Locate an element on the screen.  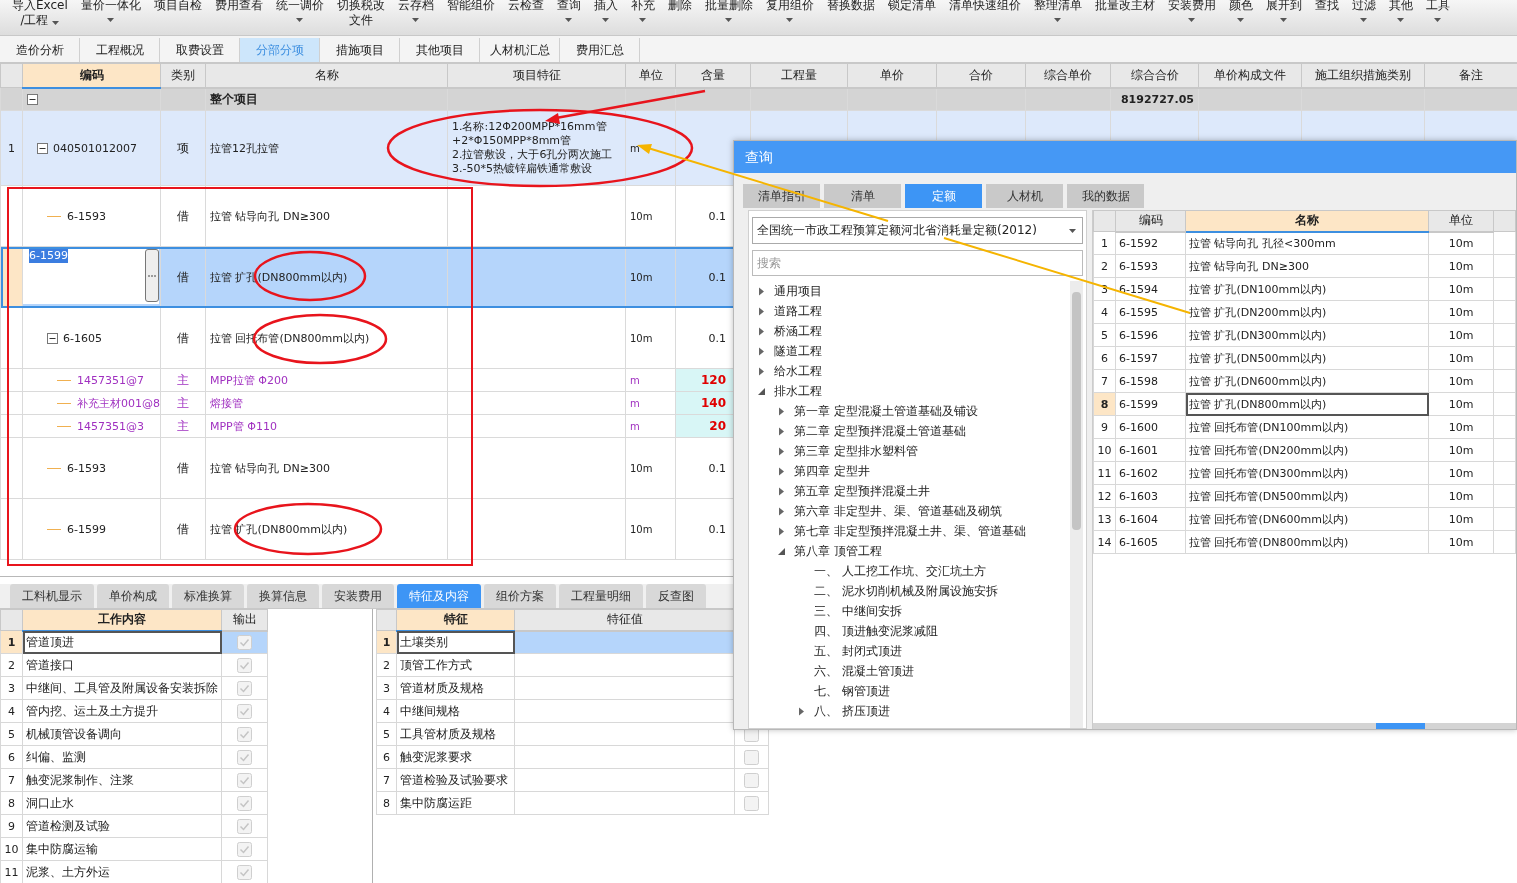
table-row: 3 中继间、工具管及附属设备安装拆除 is located at coordinates (134, 688).